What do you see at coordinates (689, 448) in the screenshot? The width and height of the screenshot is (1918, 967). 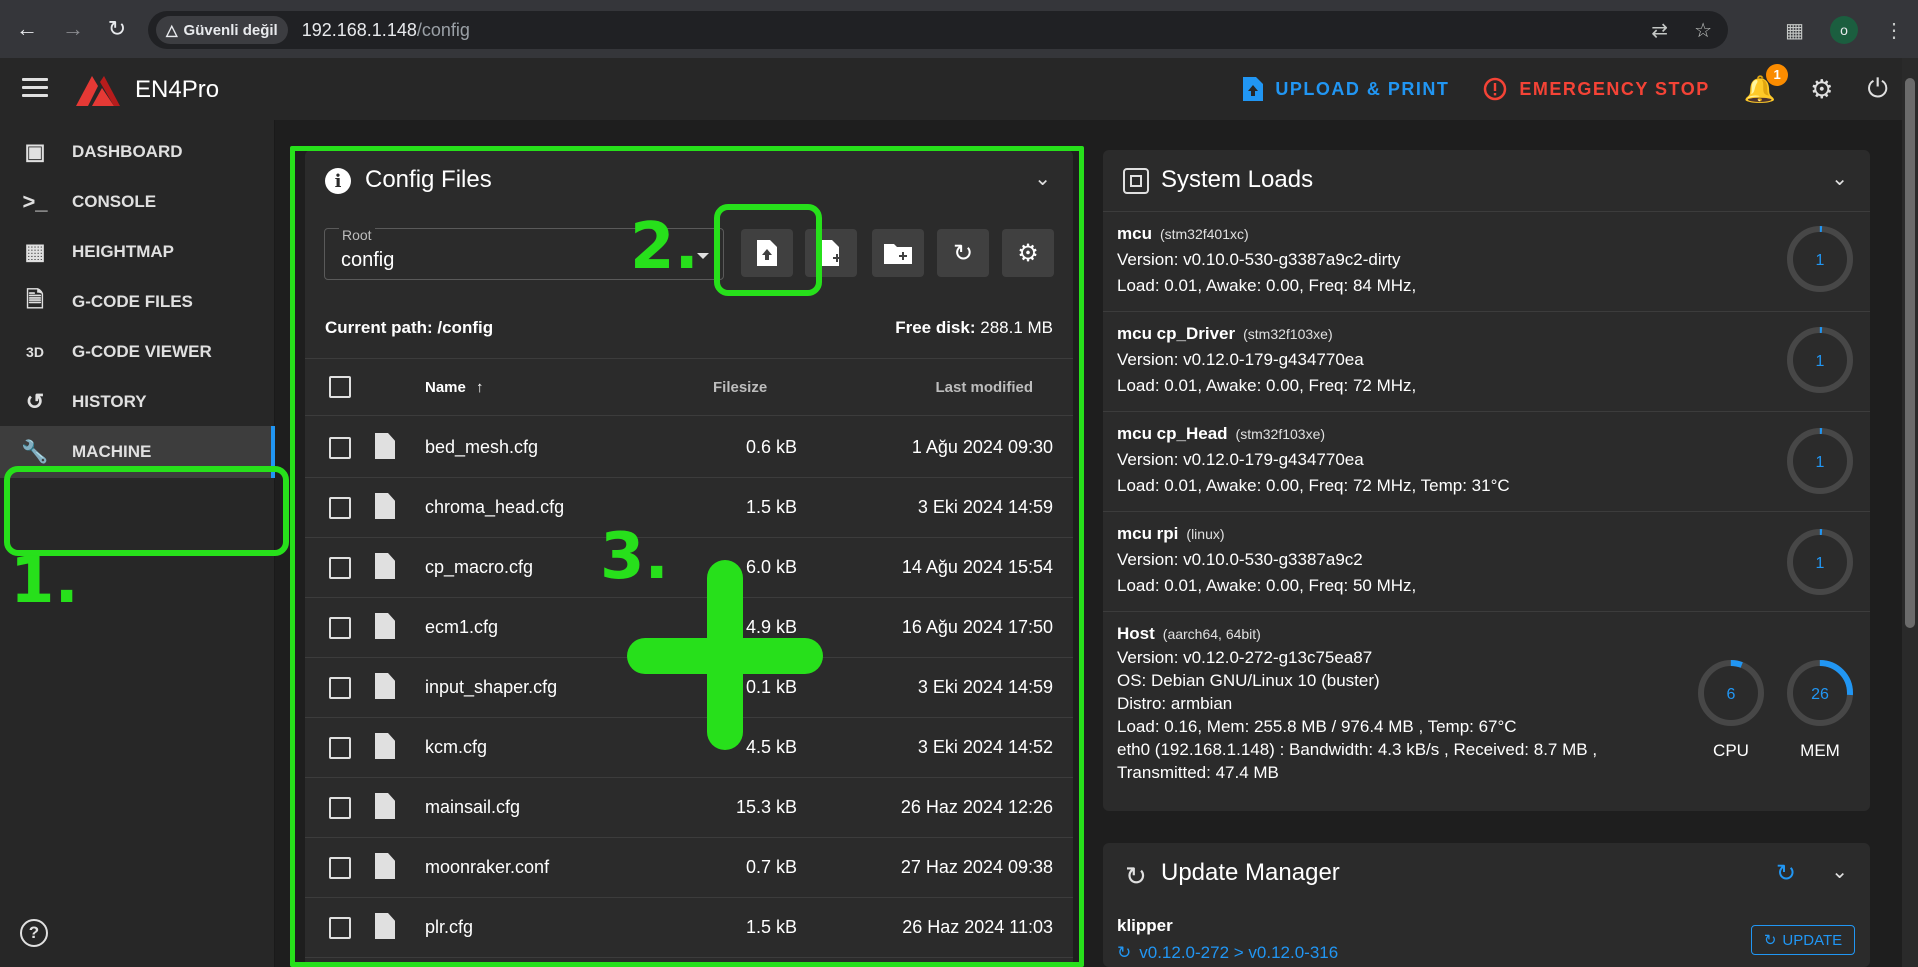 I see `table-row: bed_mesh.cfg 0.6 kB 1 Ağu 2024 09:30` at bounding box center [689, 448].